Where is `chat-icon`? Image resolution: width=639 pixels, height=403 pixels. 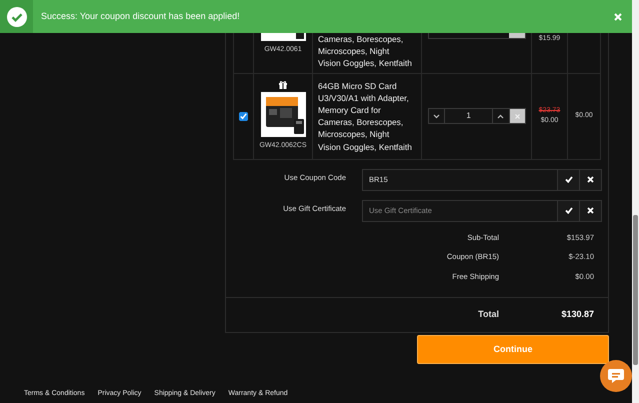
chat-icon is located at coordinates (616, 376).